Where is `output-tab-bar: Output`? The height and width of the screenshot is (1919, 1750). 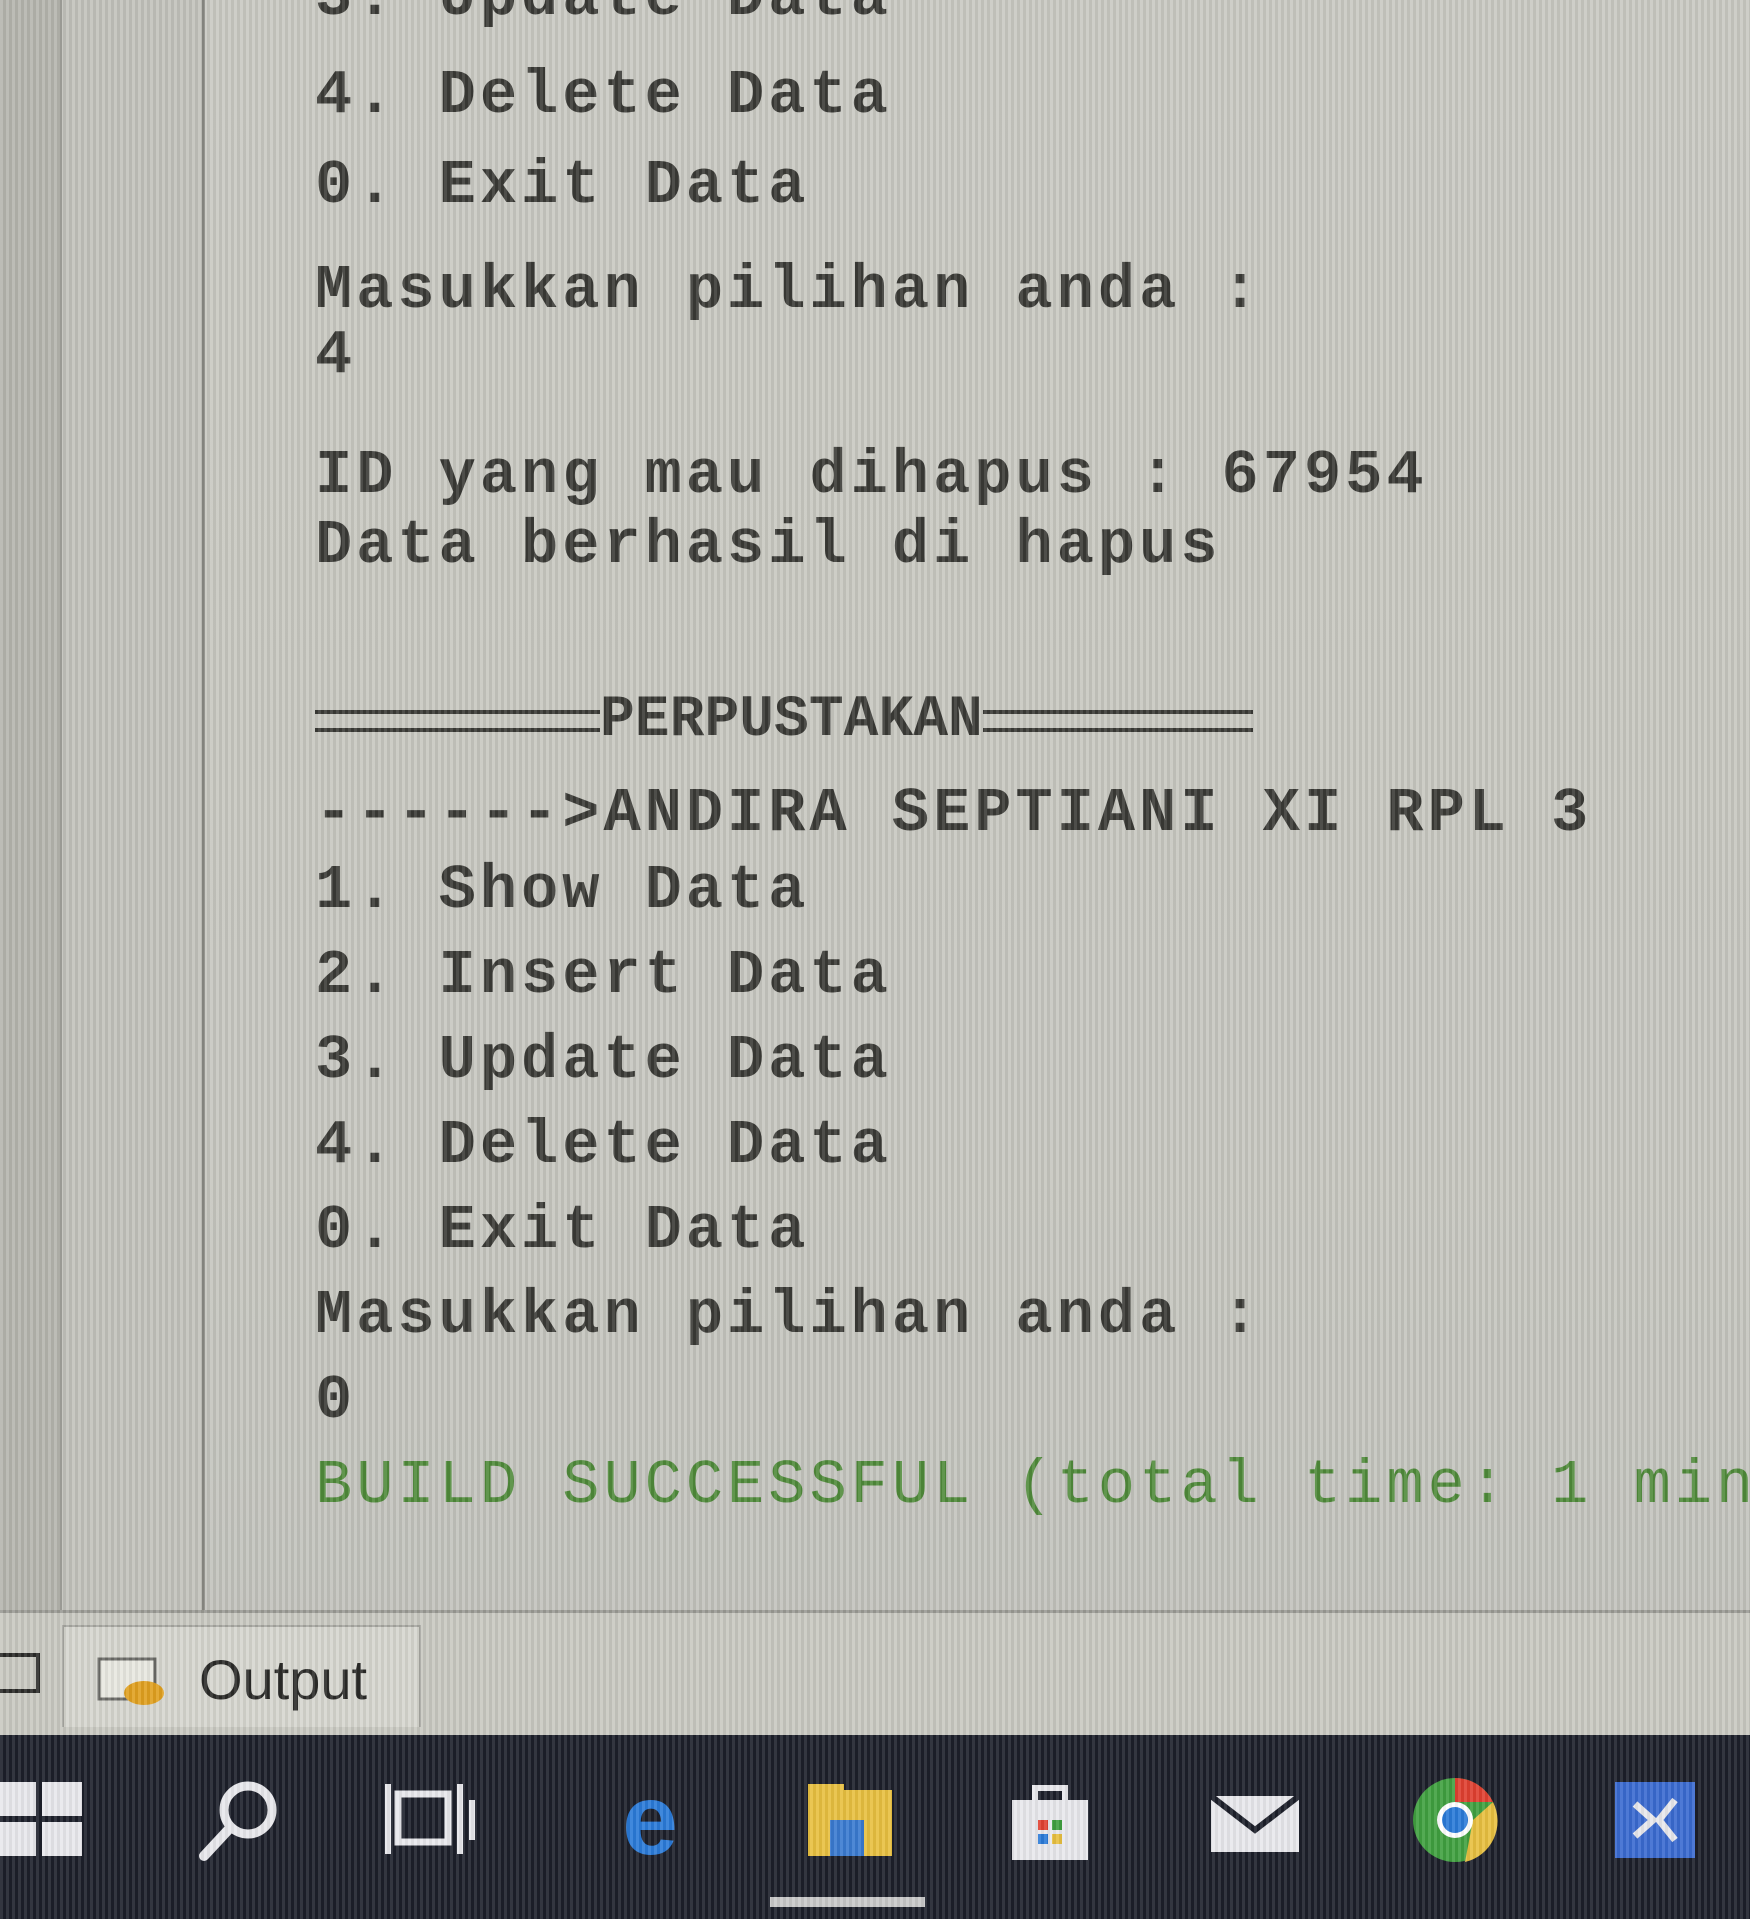
output-tab-bar: Output is located at coordinates (875, 1674).